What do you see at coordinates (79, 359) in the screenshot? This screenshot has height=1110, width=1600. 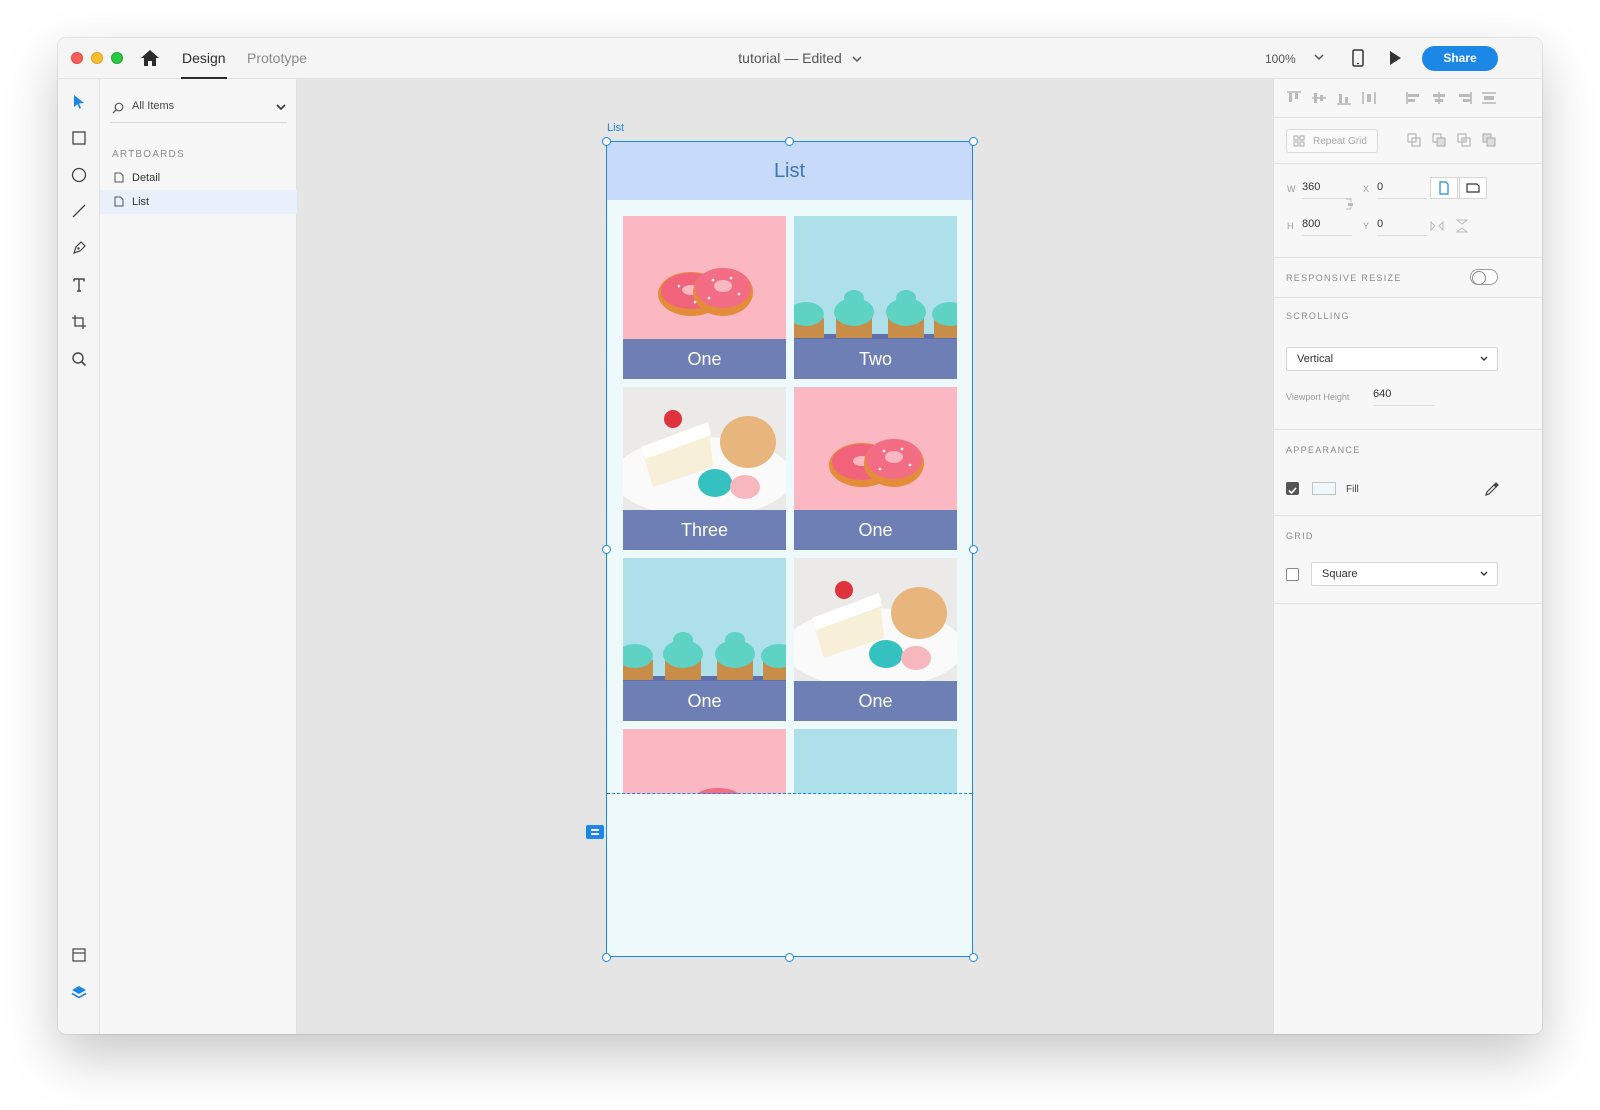 I see `zoom-tool-icon` at bounding box center [79, 359].